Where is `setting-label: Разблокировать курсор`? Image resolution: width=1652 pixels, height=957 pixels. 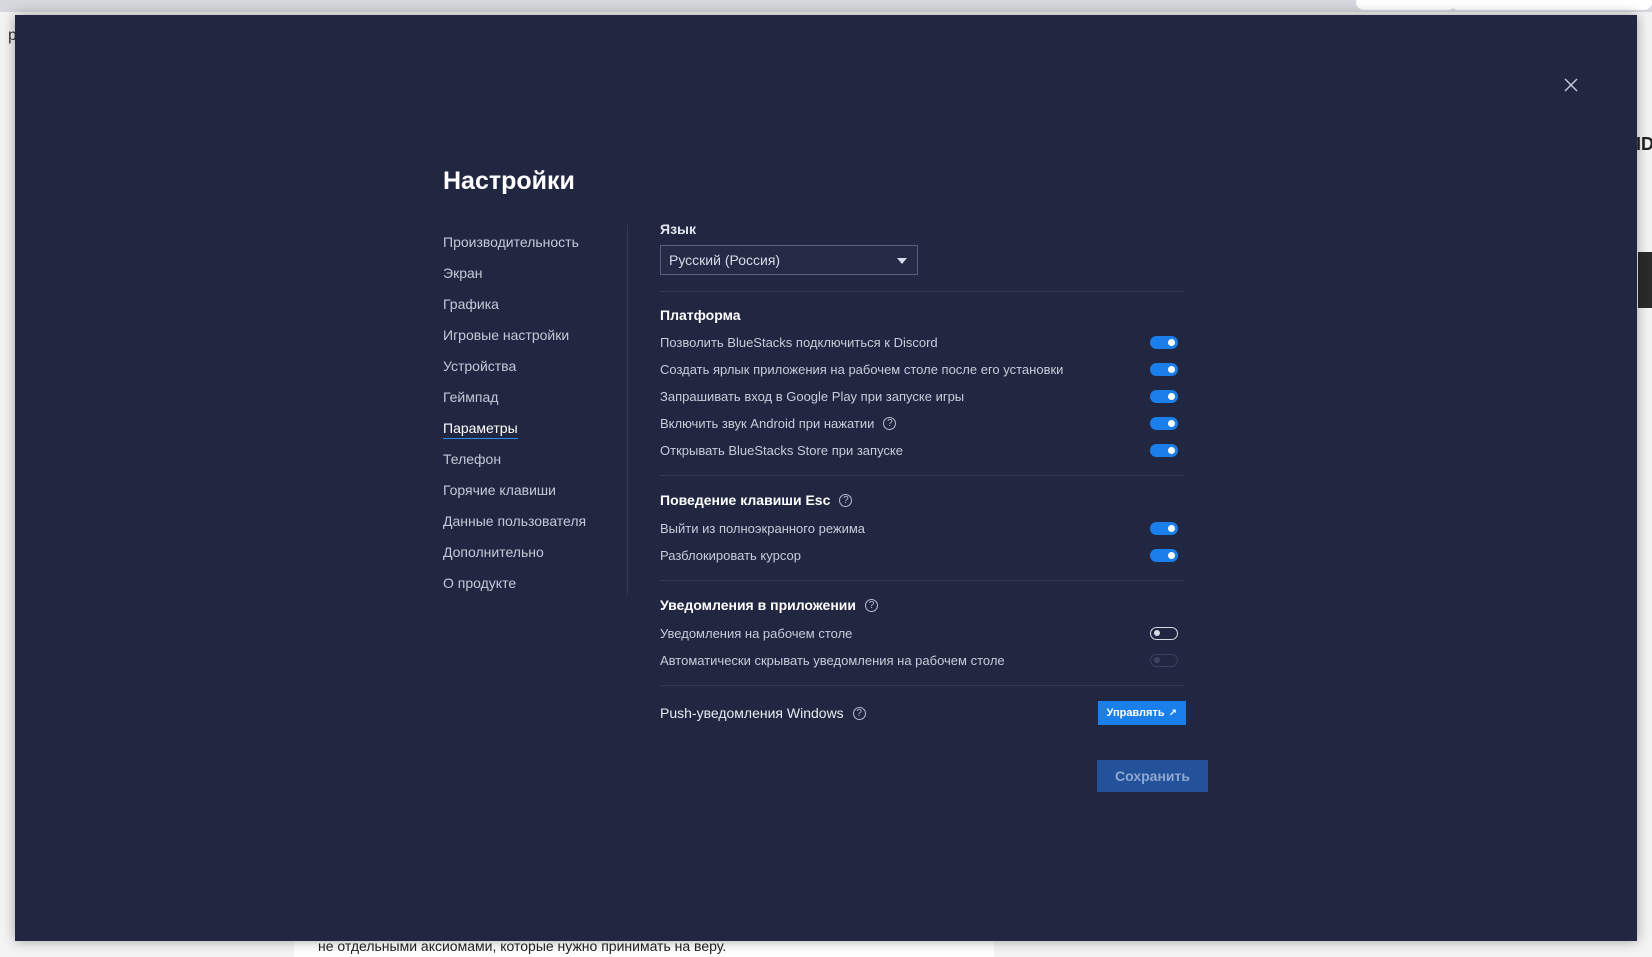 setting-label: Разблокировать курсор is located at coordinates (730, 555).